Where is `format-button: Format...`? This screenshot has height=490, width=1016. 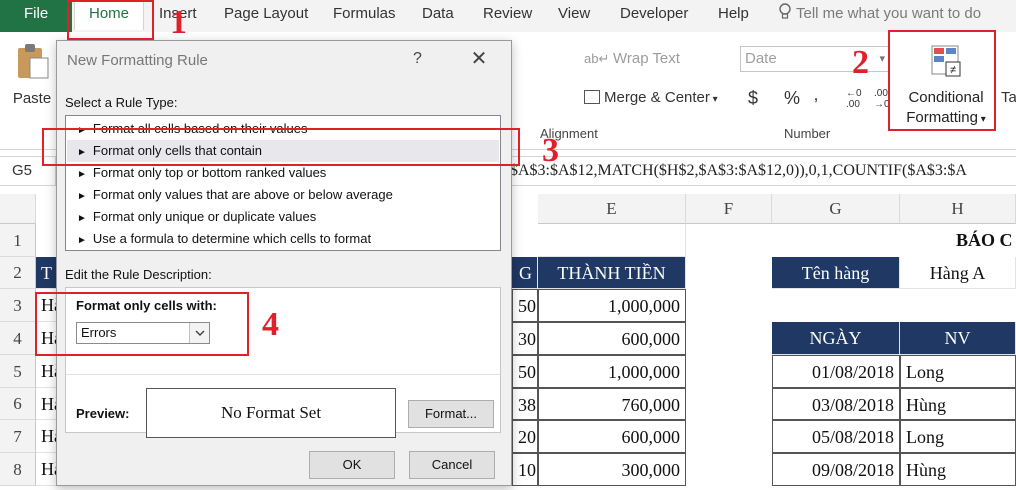 format-button: Format... is located at coordinates (451, 414).